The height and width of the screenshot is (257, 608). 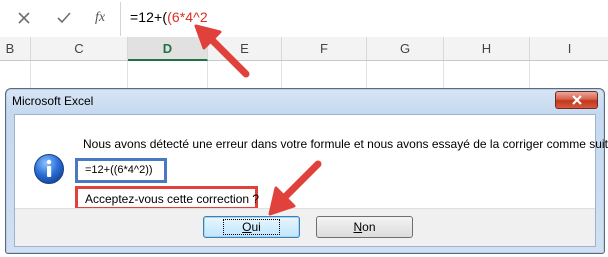 What do you see at coordinates (79, 48) in the screenshot?
I see `column-header-c: C` at bounding box center [79, 48].